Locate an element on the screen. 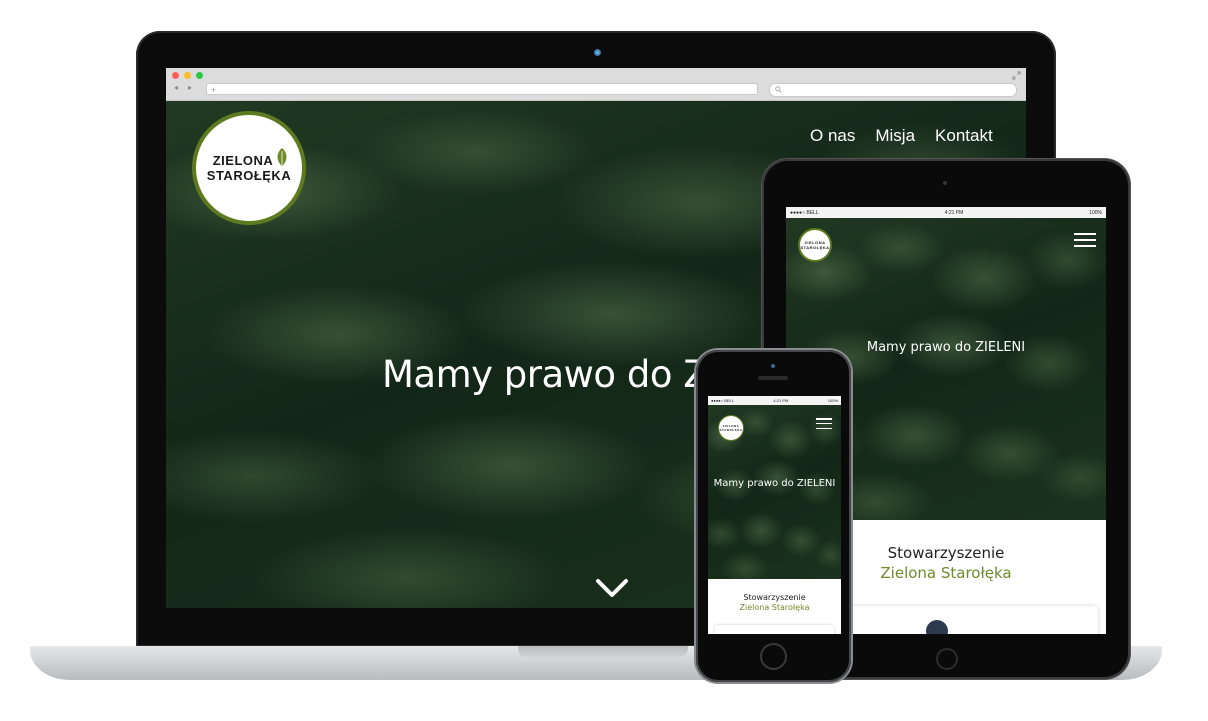  org-name-line-1: Stowarzyszenie is located at coordinates (774, 597).